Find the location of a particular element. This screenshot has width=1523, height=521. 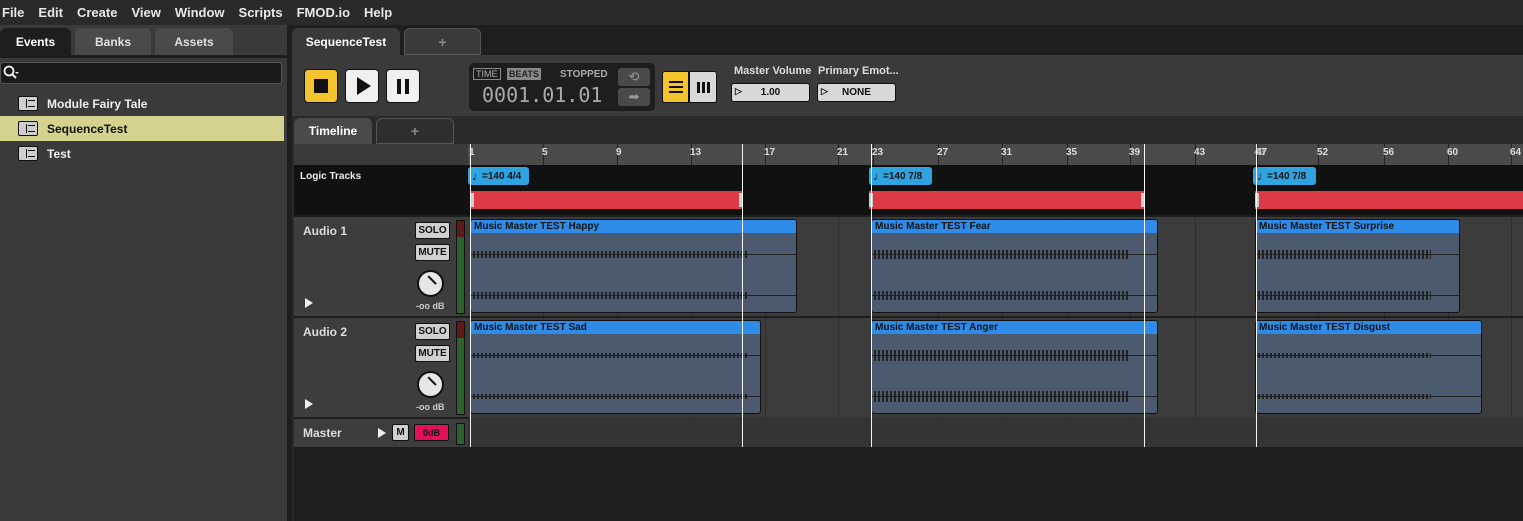

loop-icon: ⟲ is located at coordinates (634, 77).